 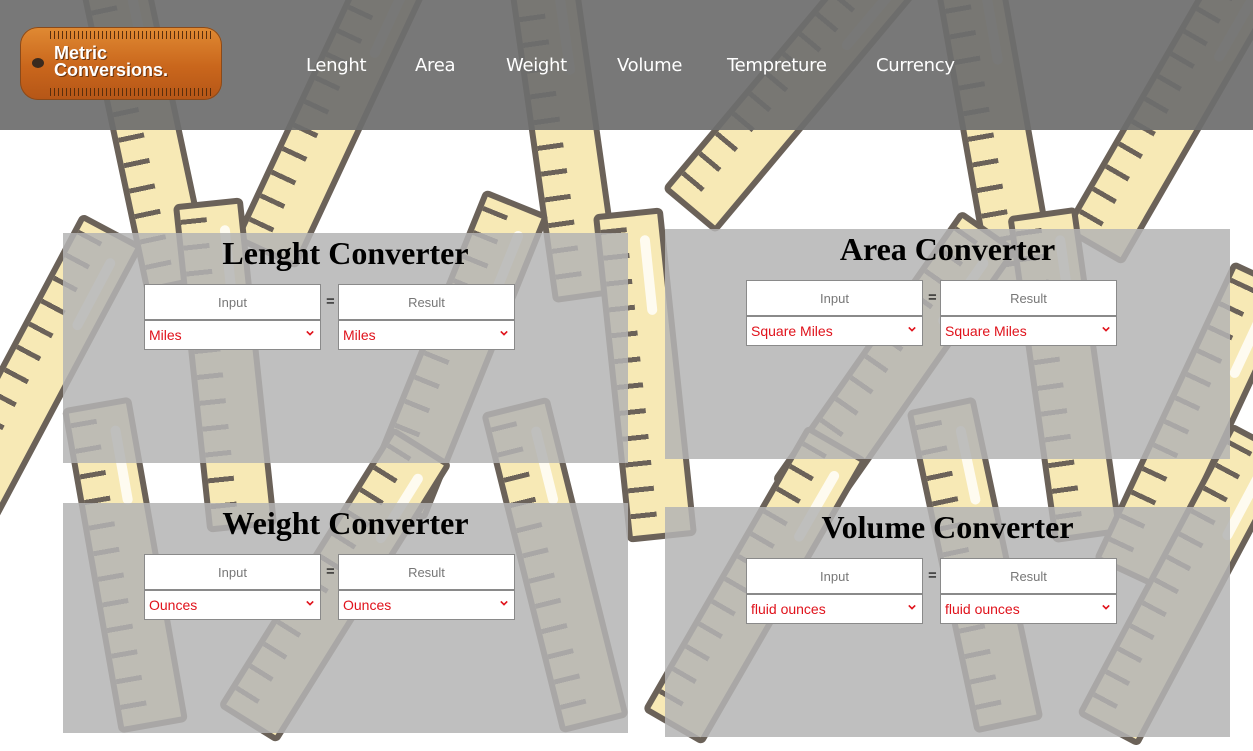 What do you see at coordinates (232, 605) in the screenshot?
I see `weight-from-unit-select: Ounces` at bounding box center [232, 605].